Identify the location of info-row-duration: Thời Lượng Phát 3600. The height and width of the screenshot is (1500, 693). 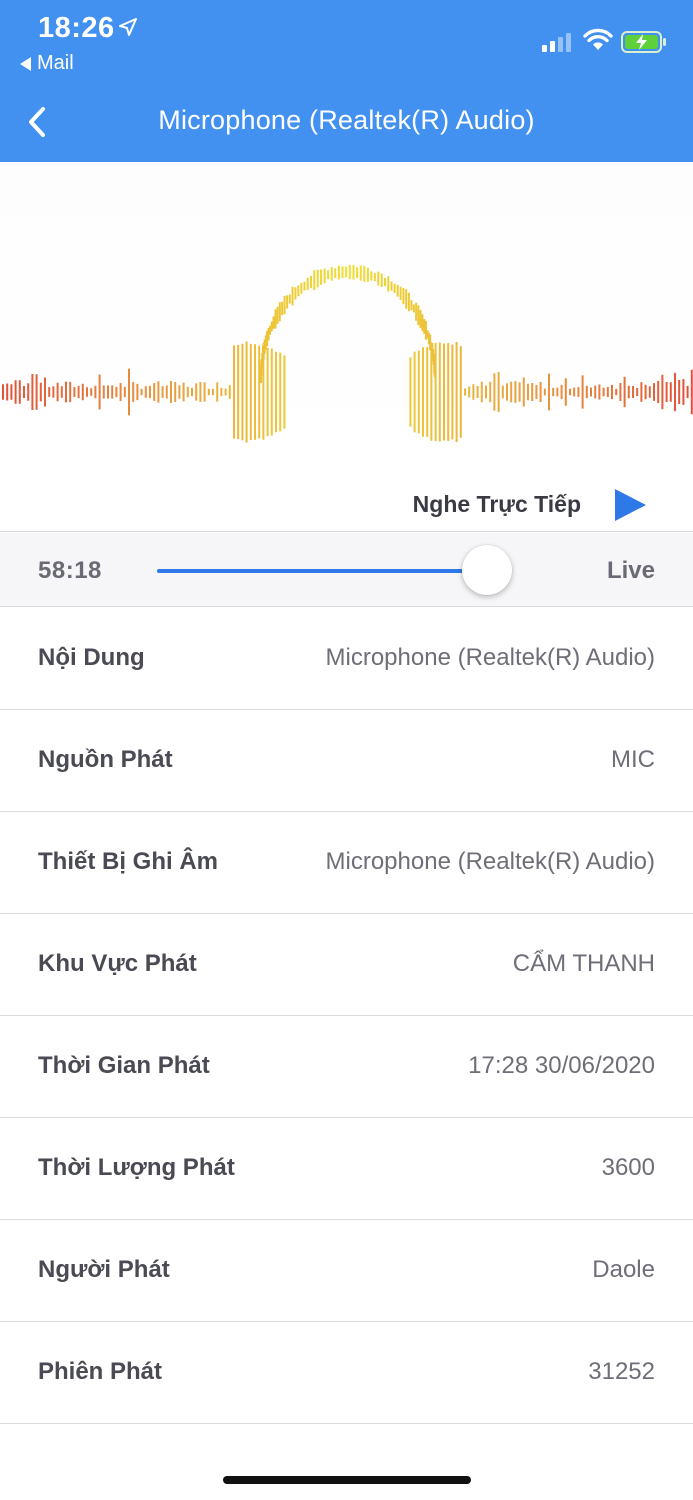
(346, 1169).